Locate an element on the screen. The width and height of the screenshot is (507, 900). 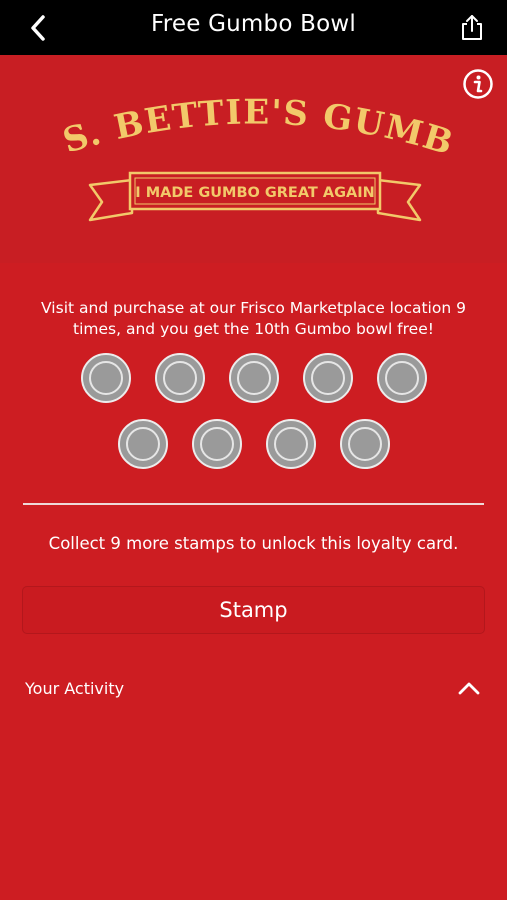
stamp-button: Stamp is located at coordinates (253, 610).